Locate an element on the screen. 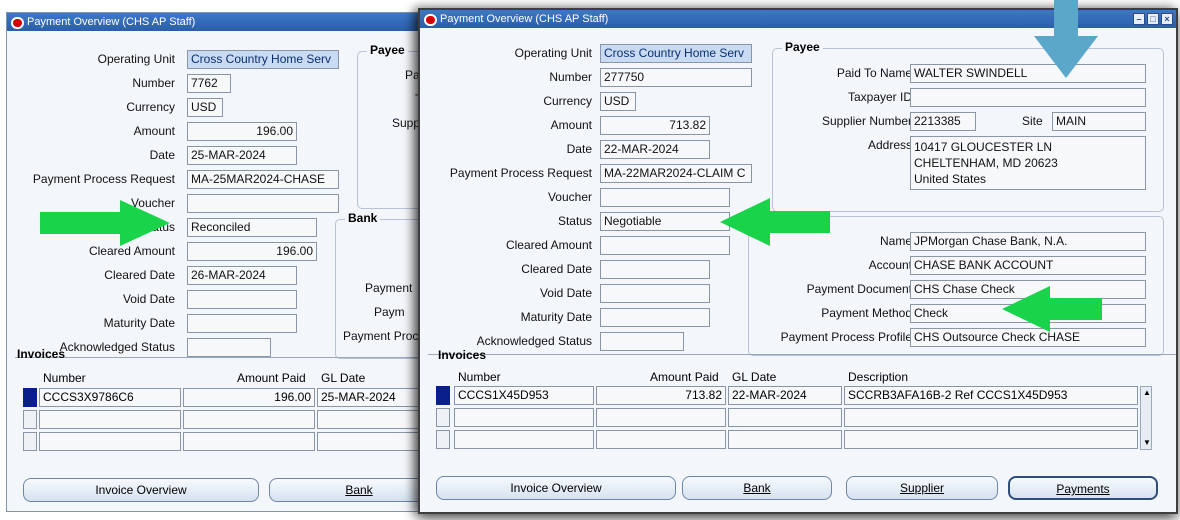 Image resolution: width=1180 pixels, height=520 pixels. cleared-amount-field is located at coordinates (665, 245).